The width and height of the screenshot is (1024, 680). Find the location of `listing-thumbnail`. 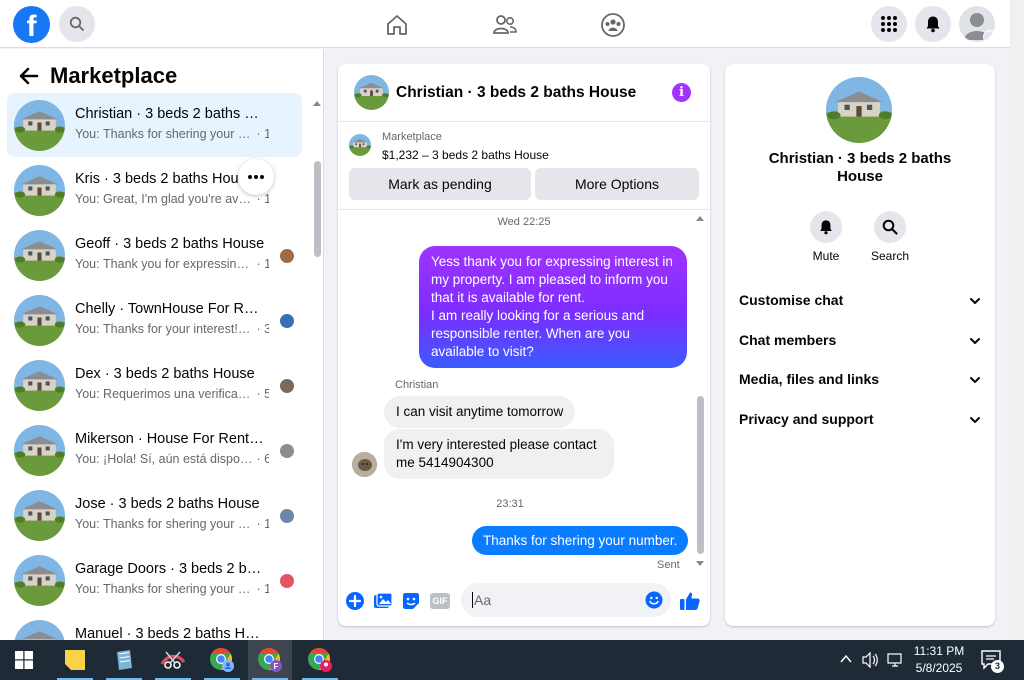

listing-thumbnail is located at coordinates (360, 145).